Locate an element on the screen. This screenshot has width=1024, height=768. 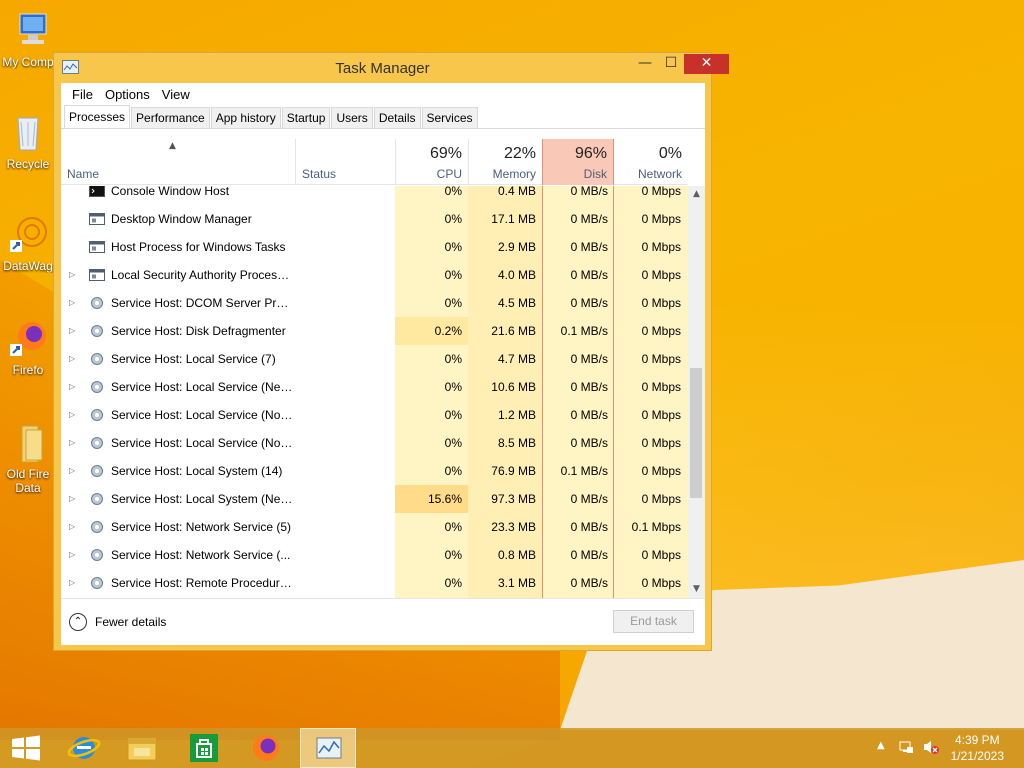
minimize-button: — is located at coordinates (645, 64).